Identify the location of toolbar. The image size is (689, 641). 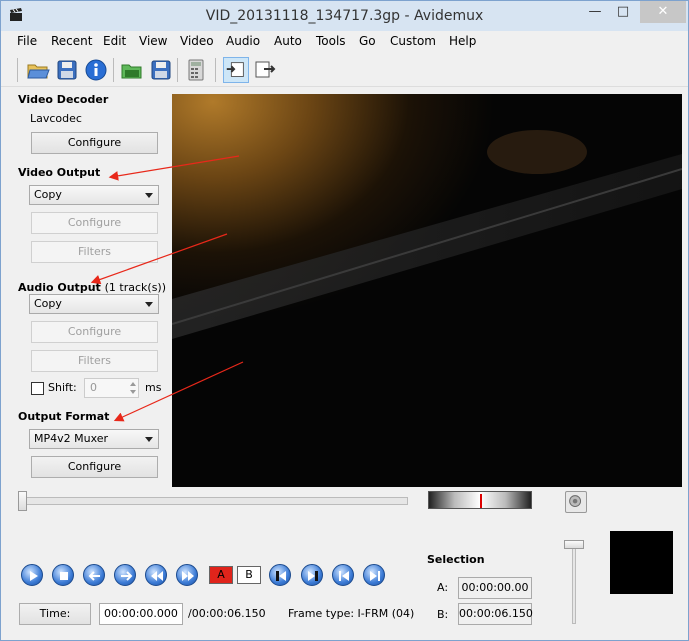
(344, 69).